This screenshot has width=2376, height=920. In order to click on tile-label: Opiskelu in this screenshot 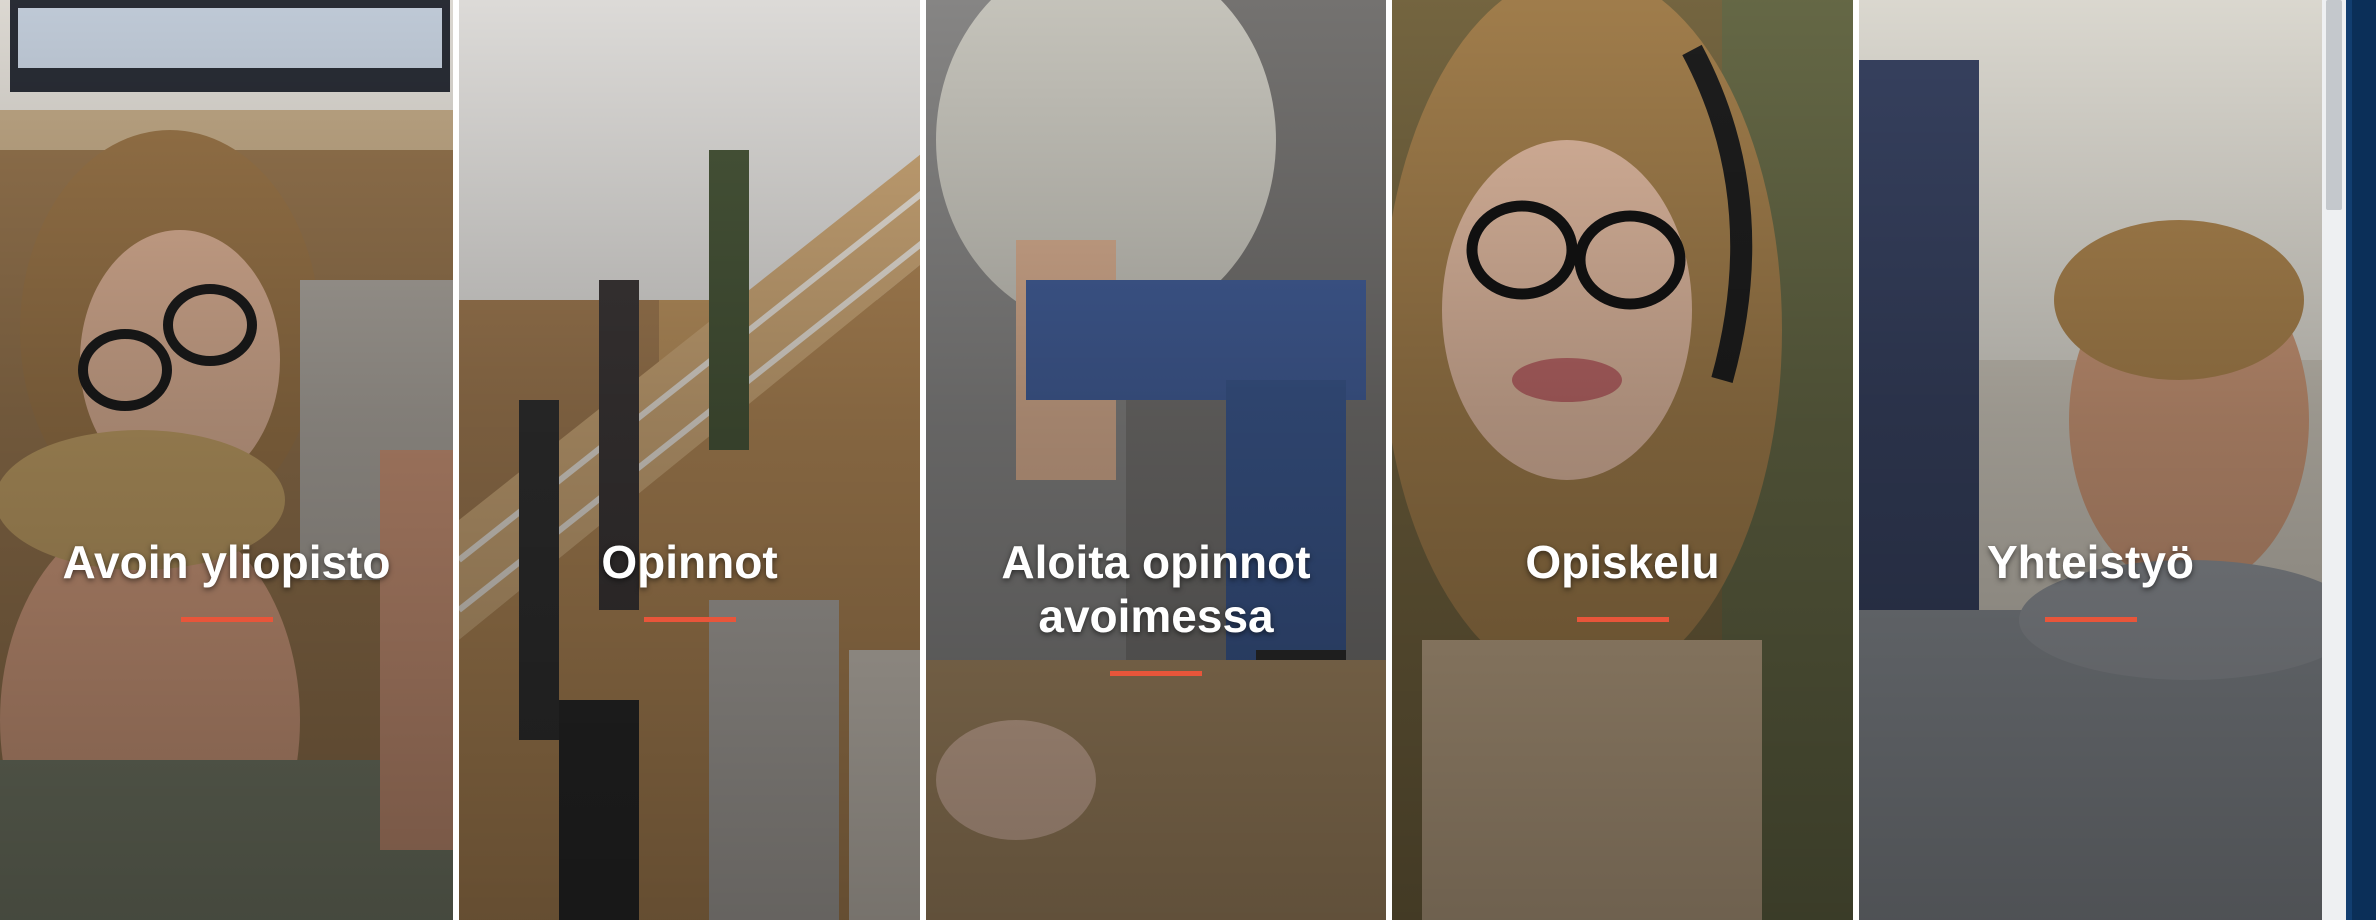, I will do `click(1622, 562)`.